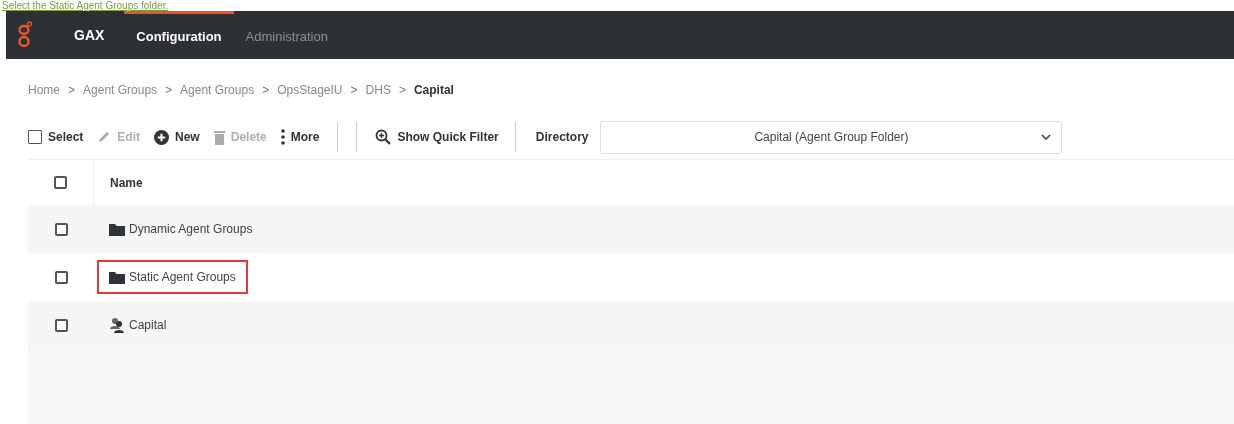 This screenshot has height=424, width=1234. I want to click on filter-button: Show Quick Filter, so click(437, 137).